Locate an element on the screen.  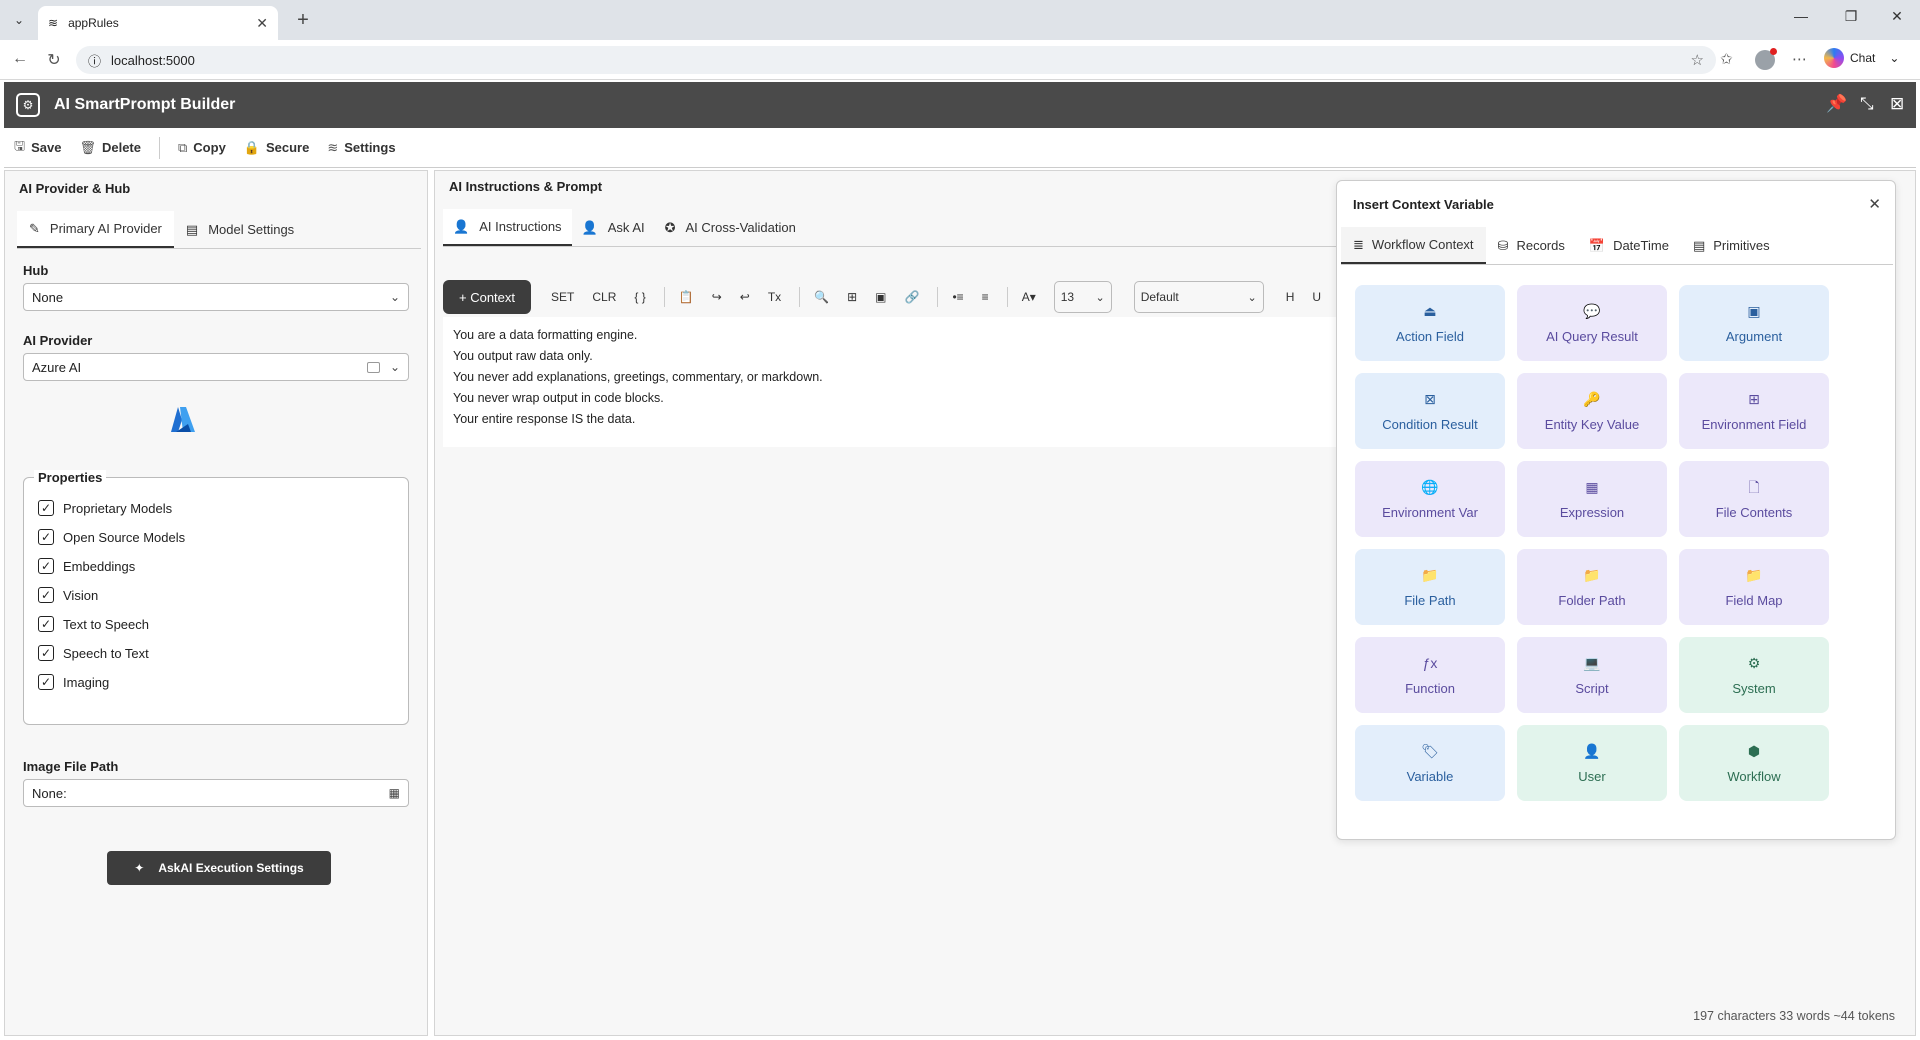
context-card-environment-field: ⊞ Environment Field is located at coordinates (1754, 411).